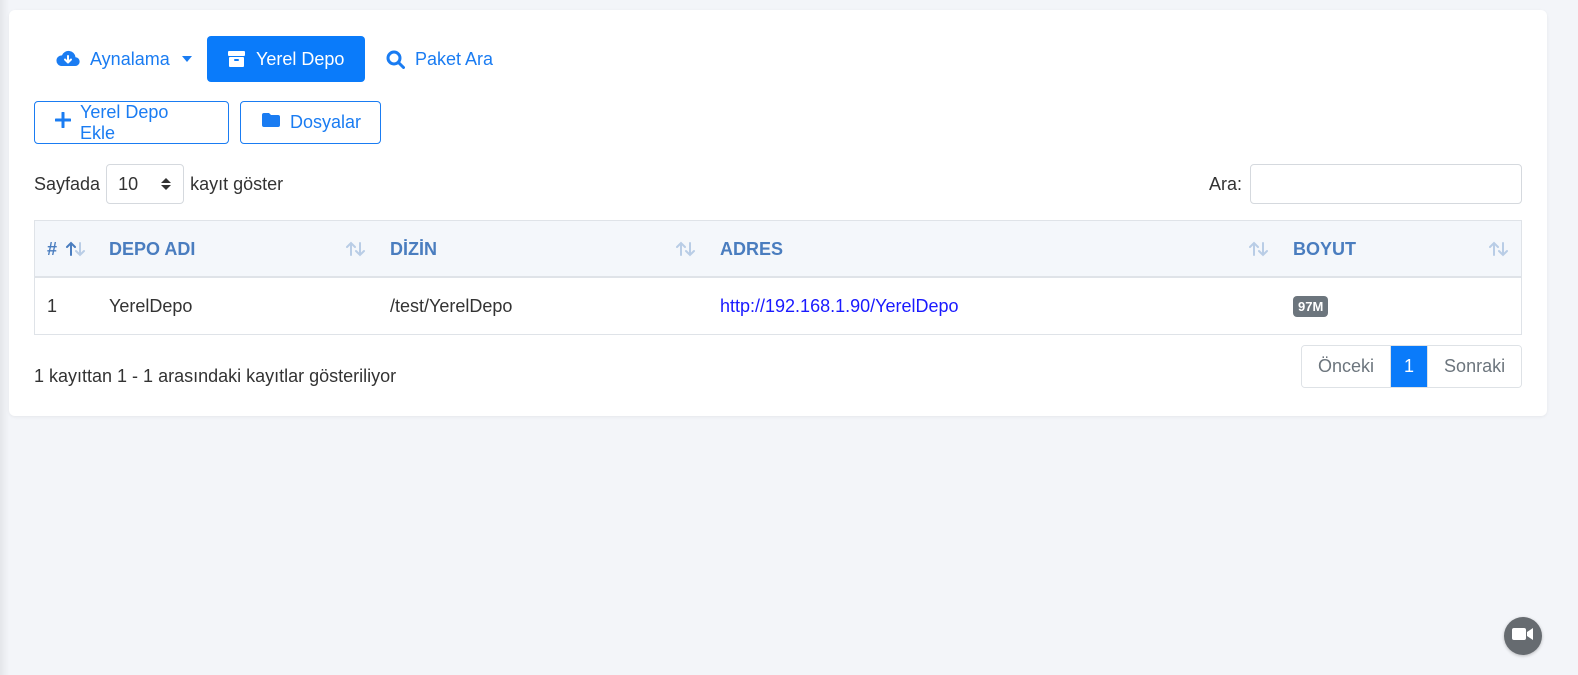 The width and height of the screenshot is (1578, 675). What do you see at coordinates (145, 184) in the screenshot?
I see `page-length-select: 10` at bounding box center [145, 184].